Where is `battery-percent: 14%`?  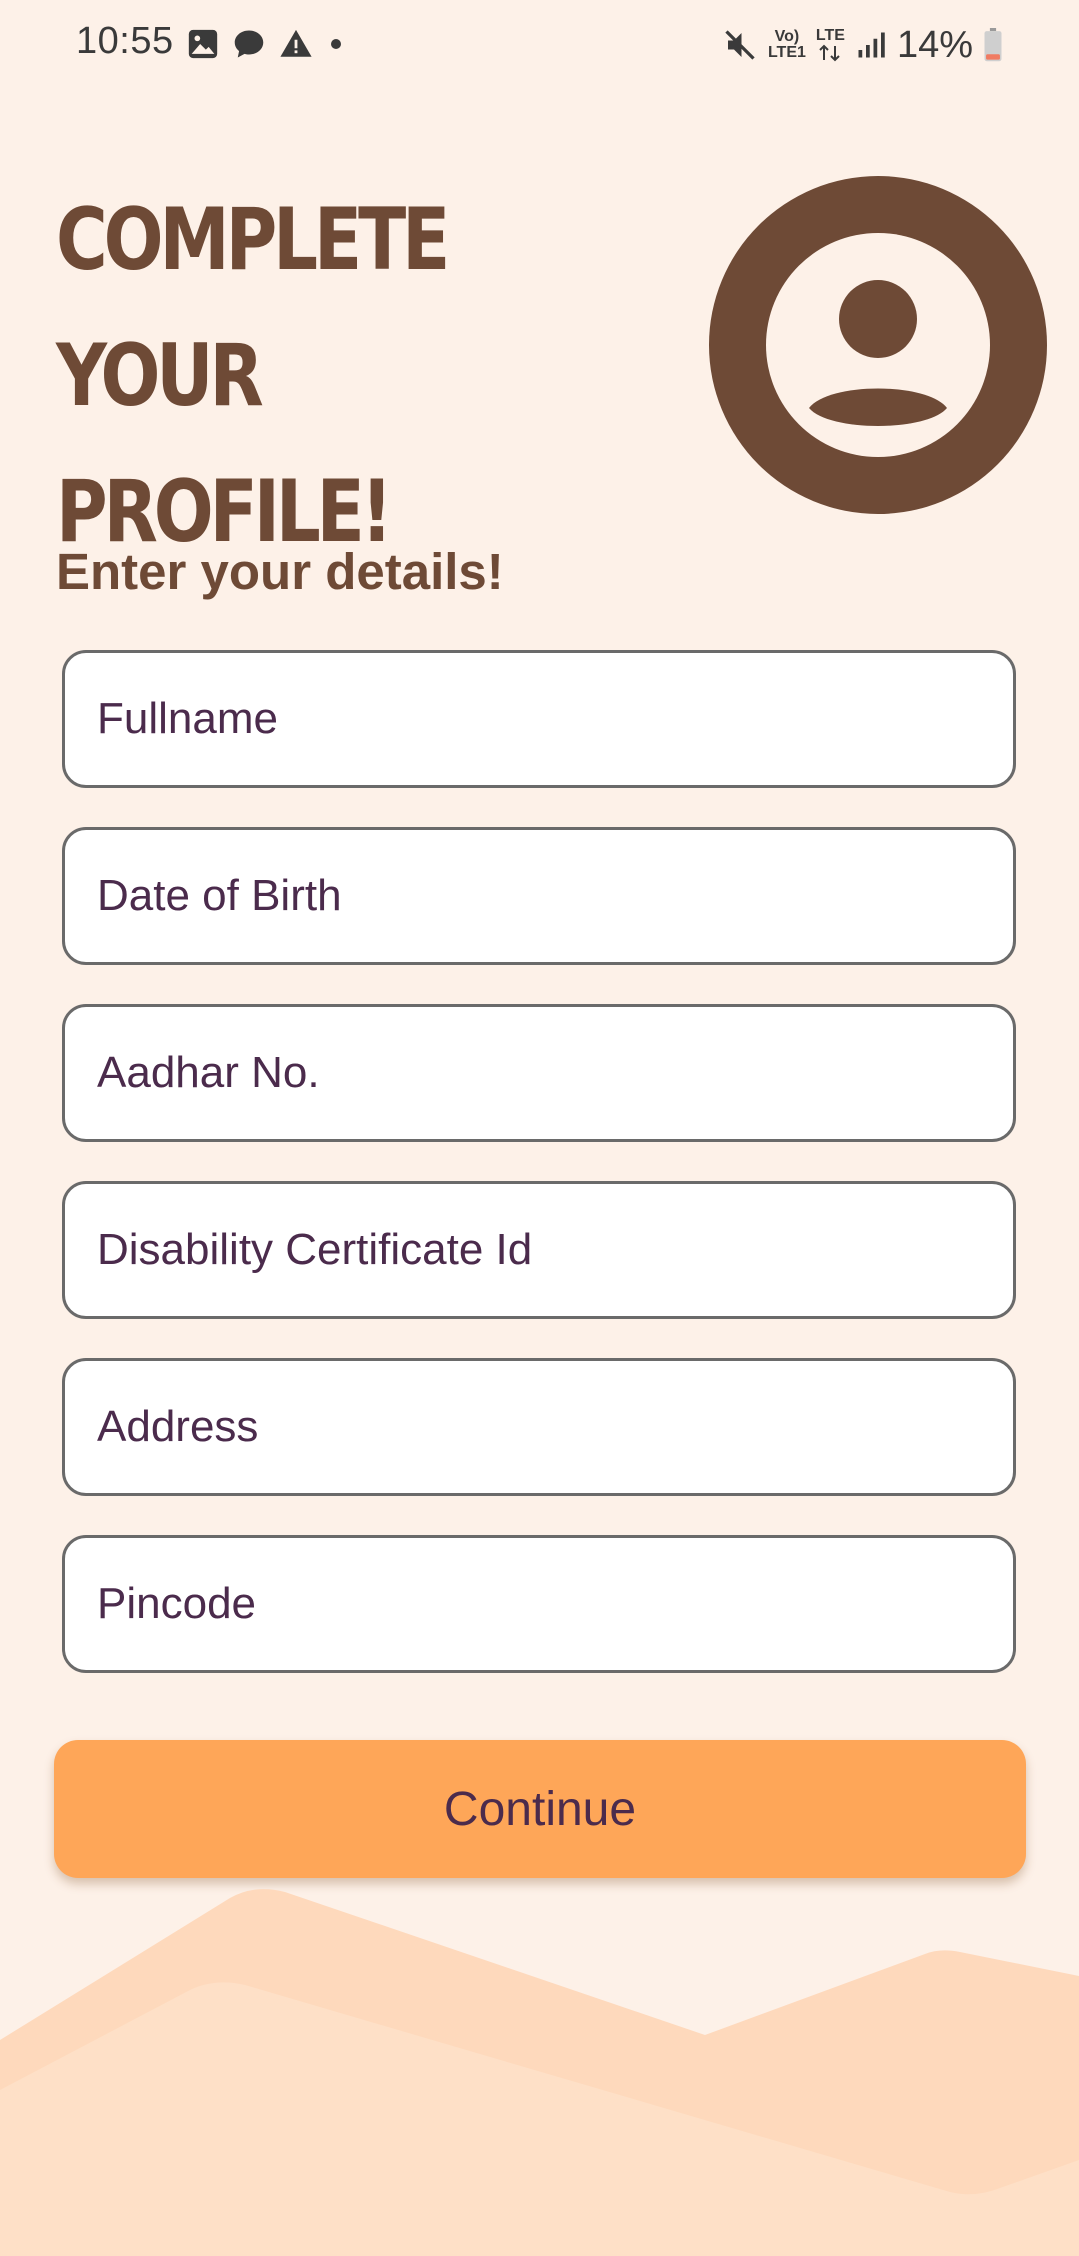 battery-percent: 14% is located at coordinates (934, 44).